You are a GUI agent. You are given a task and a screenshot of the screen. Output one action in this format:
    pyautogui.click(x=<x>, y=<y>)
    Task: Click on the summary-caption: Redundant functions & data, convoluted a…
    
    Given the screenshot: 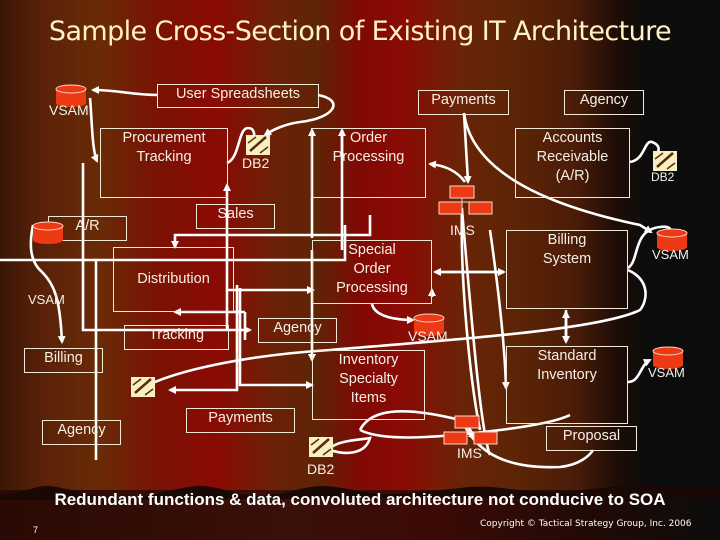 What is the action you would take?
    pyautogui.click(x=360, y=499)
    